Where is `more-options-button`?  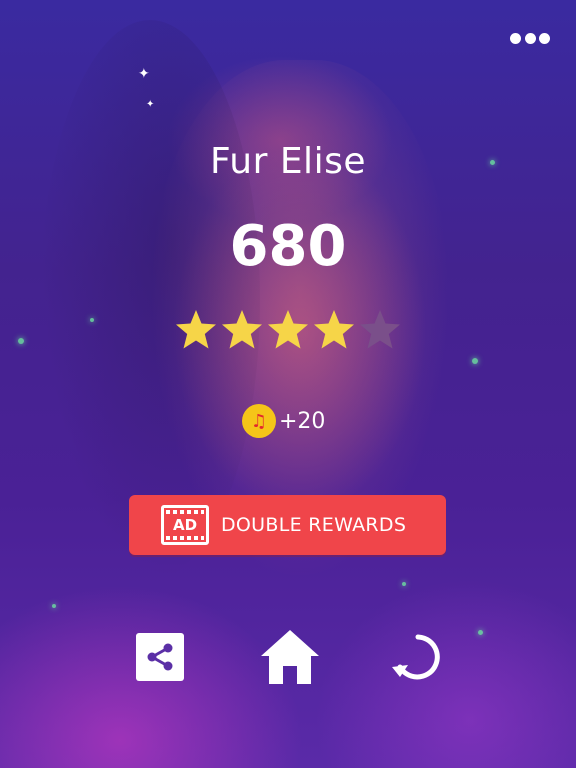 more-options-button is located at coordinates (530, 38).